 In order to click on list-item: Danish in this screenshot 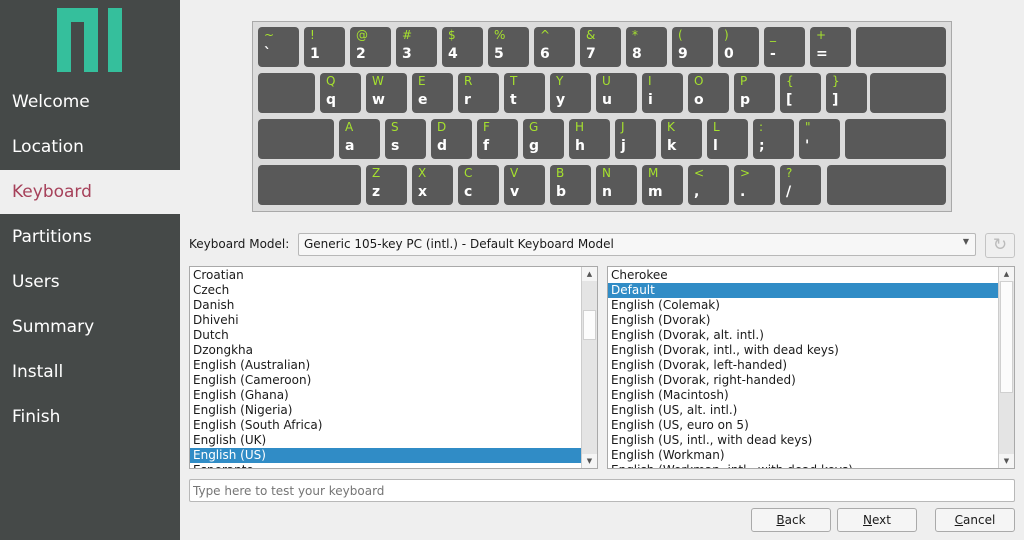, I will do `click(385, 305)`.